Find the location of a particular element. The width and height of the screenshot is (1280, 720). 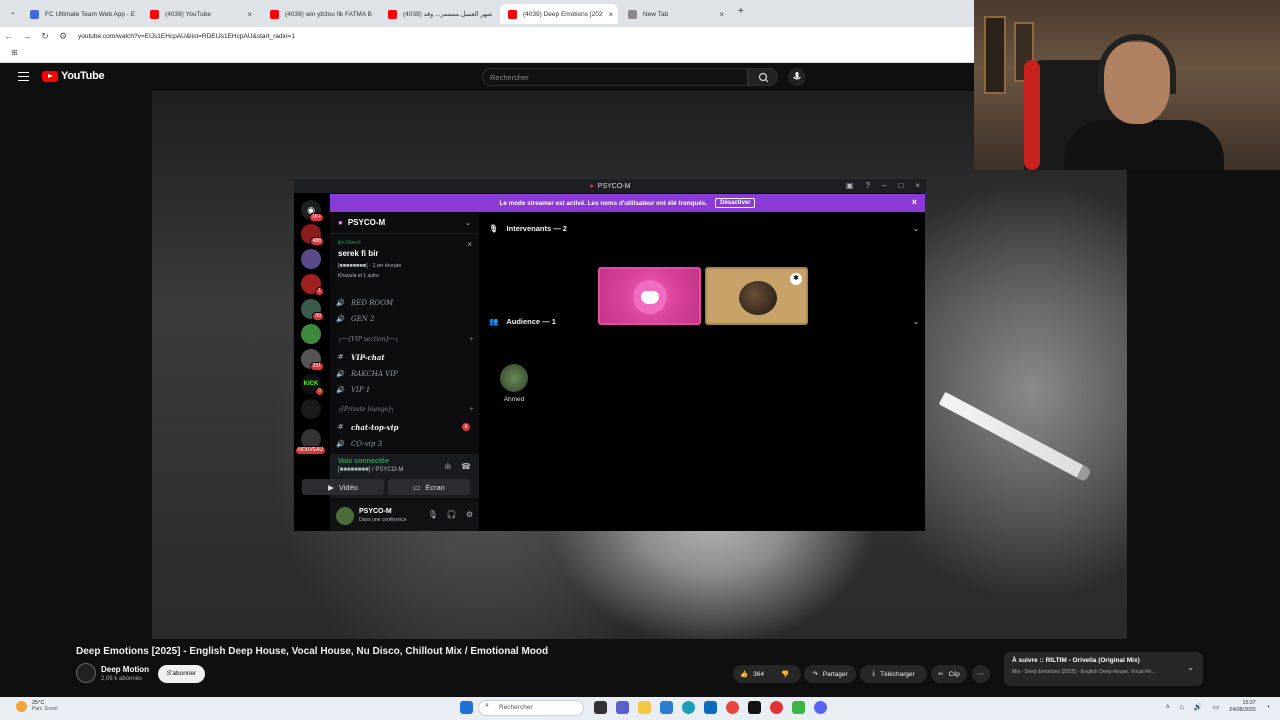

apps-grid-icon: ⊞ is located at coordinates (14, 52).